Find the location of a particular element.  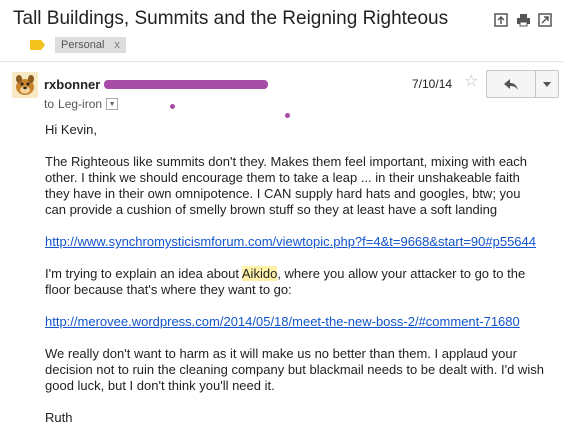

remove-label-button: x is located at coordinates (117, 45).